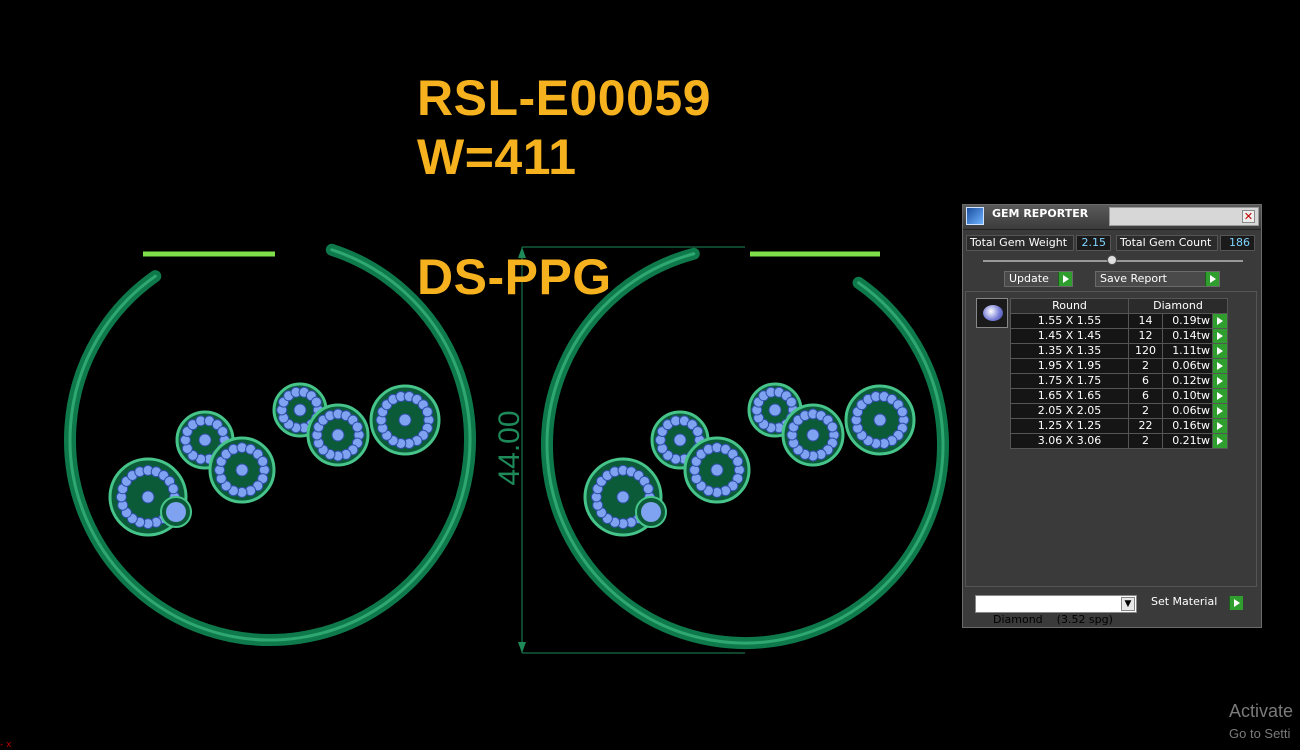 This screenshot has height=750, width=1300. I want to click on update-button-label: Update, so click(1029, 278).